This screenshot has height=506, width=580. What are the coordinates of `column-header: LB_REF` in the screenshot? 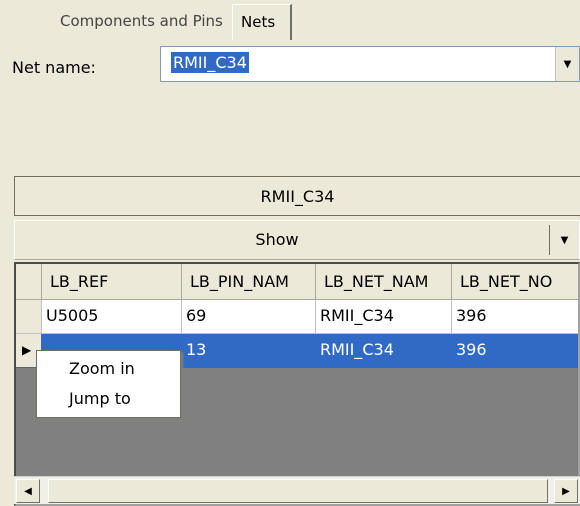 It's located at (112, 282).